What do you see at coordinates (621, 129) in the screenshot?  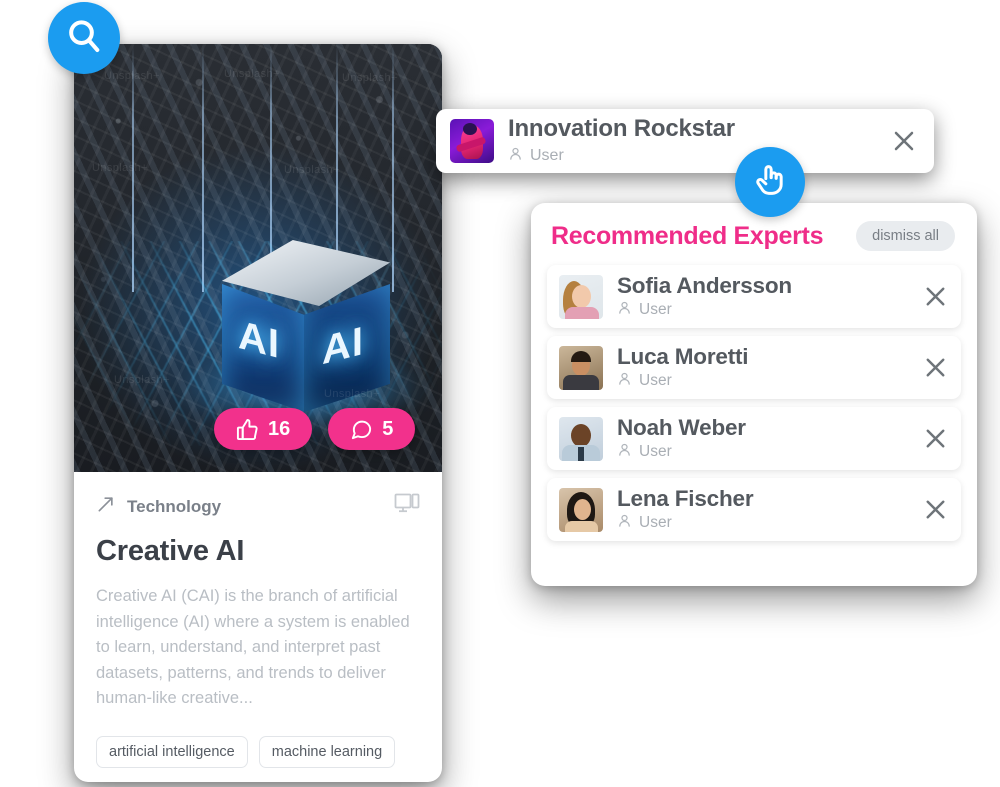 I see `toast-name: Innovation Rockstar` at bounding box center [621, 129].